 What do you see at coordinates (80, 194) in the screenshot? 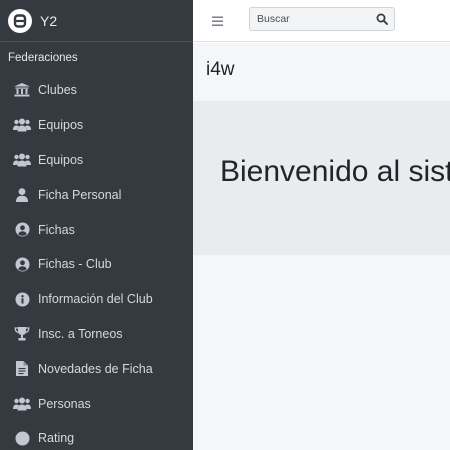
I see `sidebar-item-label: Ficha Personal` at bounding box center [80, 194].